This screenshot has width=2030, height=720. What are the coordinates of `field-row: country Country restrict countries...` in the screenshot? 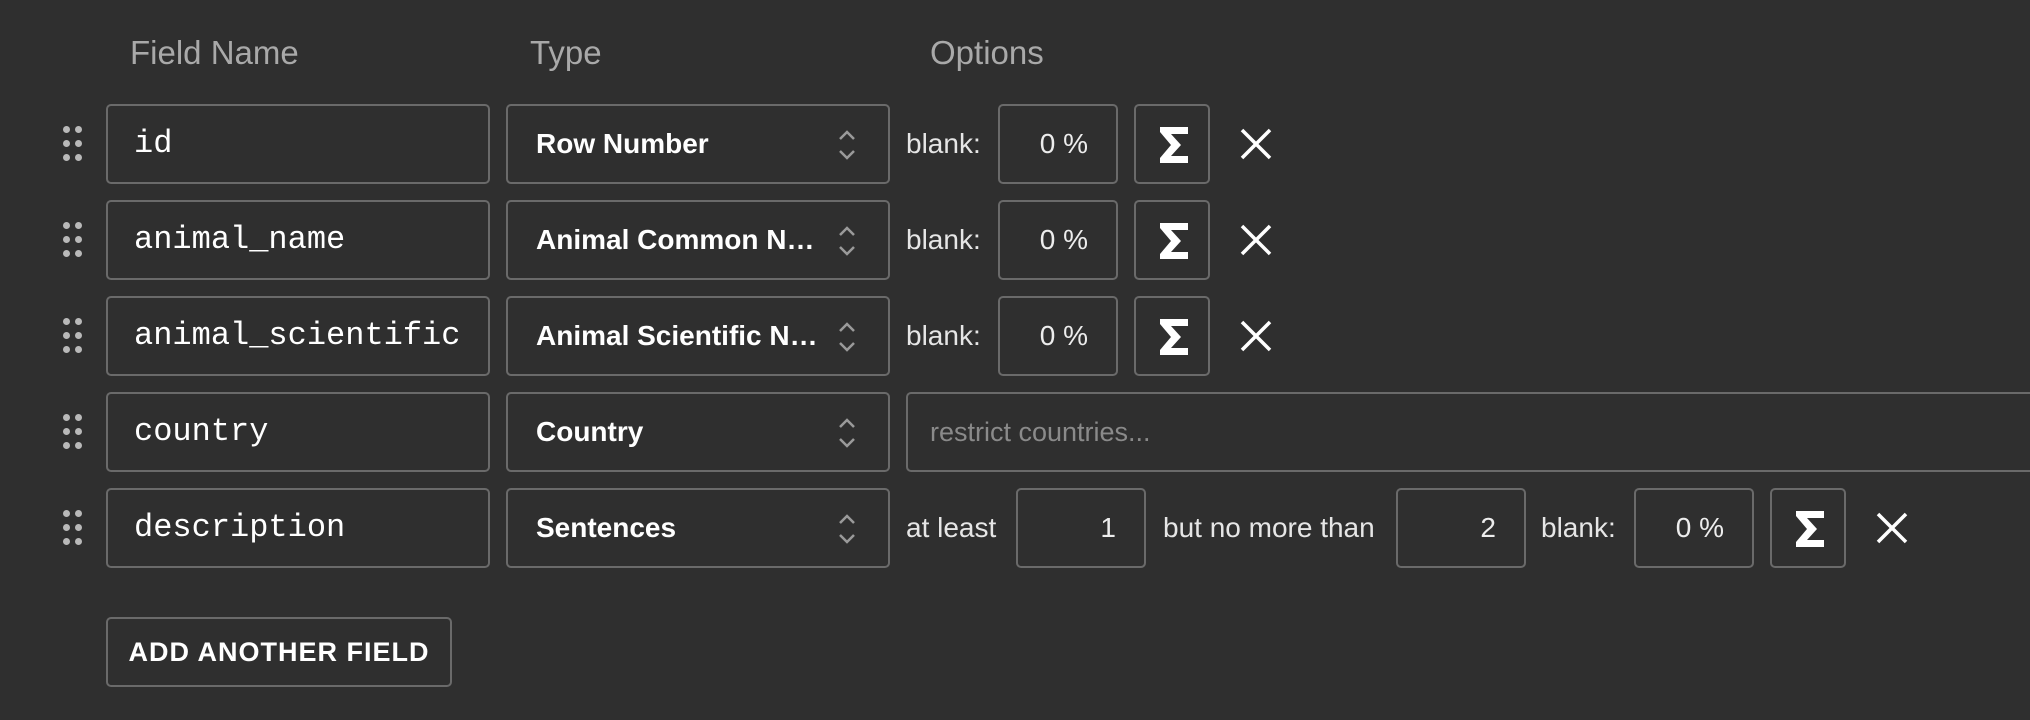 It's located at (1015, 432).